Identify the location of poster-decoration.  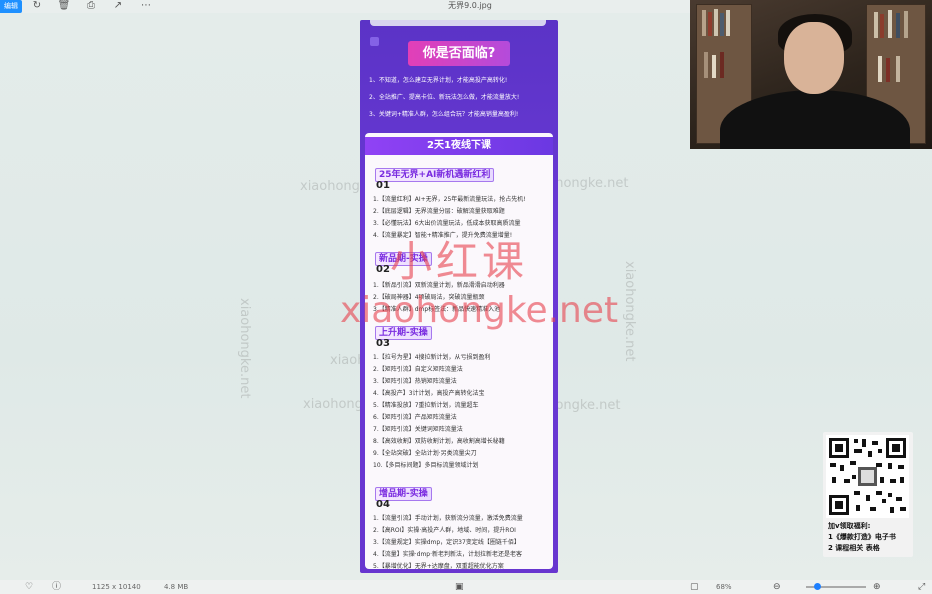
(374, 41).